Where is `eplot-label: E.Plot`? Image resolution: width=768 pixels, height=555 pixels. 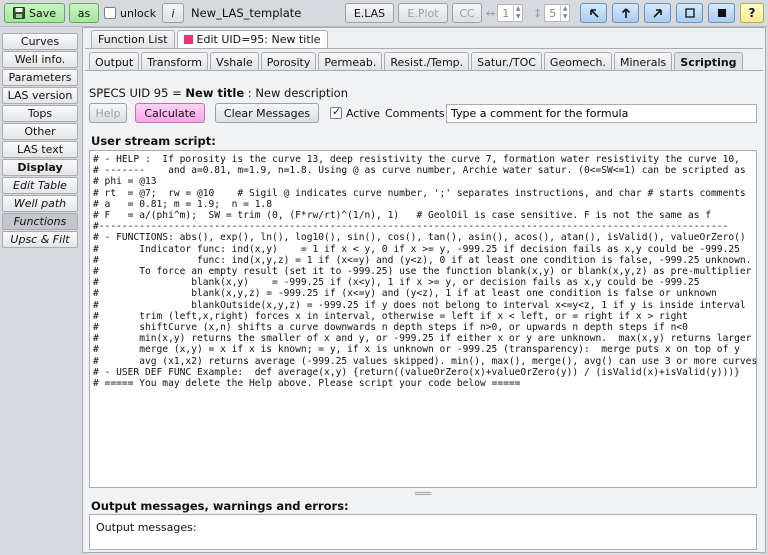
eplot-label: E.Plot is located at coordinates (423, 13).